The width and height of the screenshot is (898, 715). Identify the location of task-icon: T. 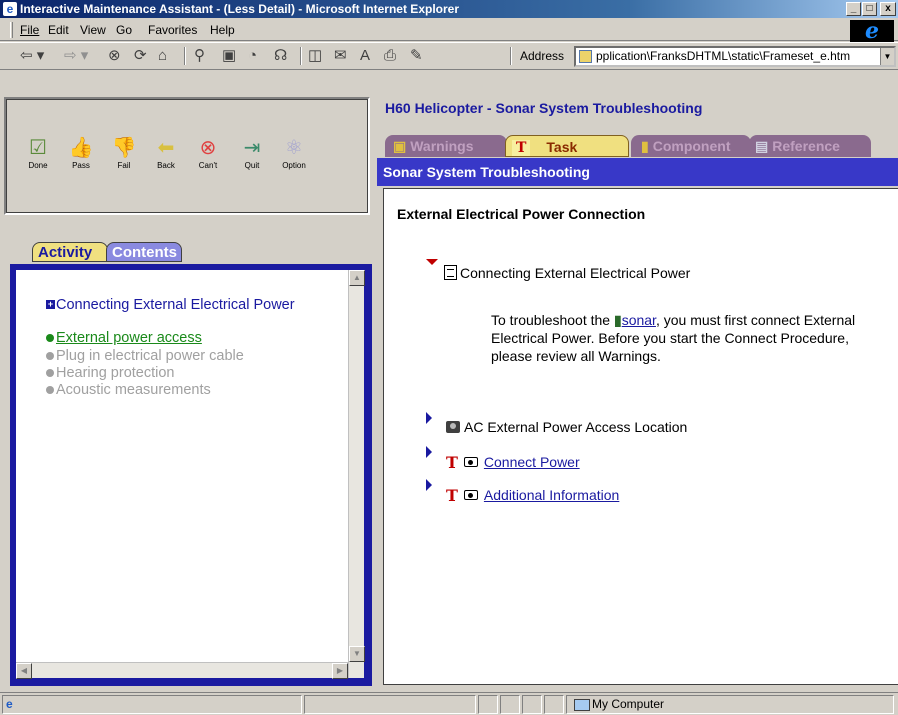
(521, 148).